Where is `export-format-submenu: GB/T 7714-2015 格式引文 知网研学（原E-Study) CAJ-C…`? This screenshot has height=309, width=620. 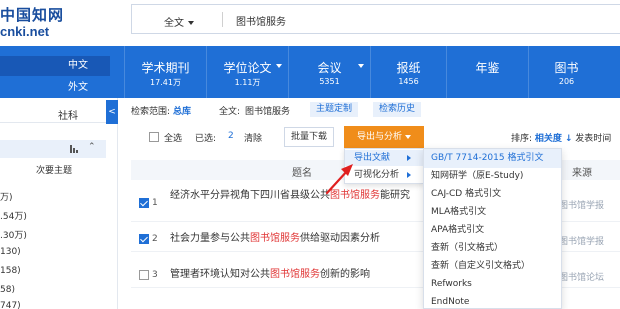 export-format-submenu: GB/T 7714-2015 格式引文 知网研学（原E-Study) CAJ-C… is located at coordinates (492, 228).